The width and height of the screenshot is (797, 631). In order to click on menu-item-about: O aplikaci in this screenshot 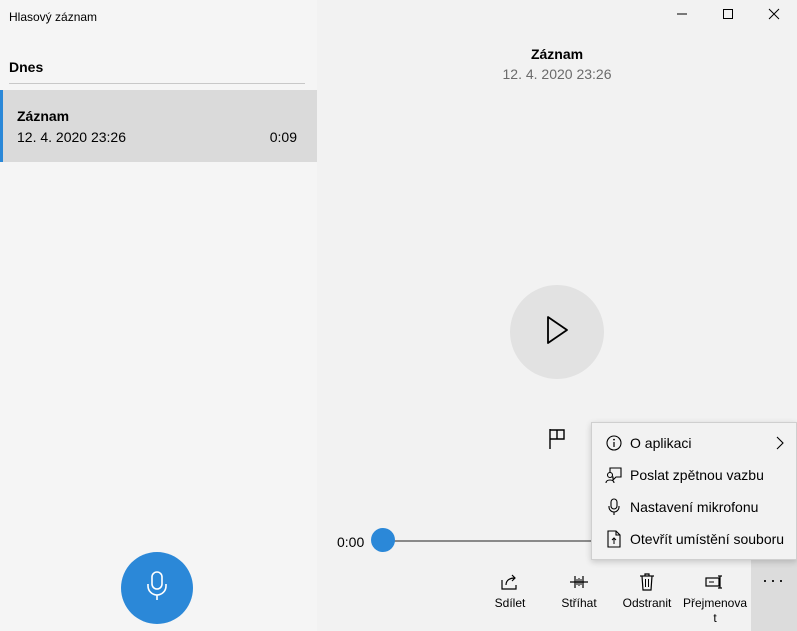, I will do `click(694, 443)`.